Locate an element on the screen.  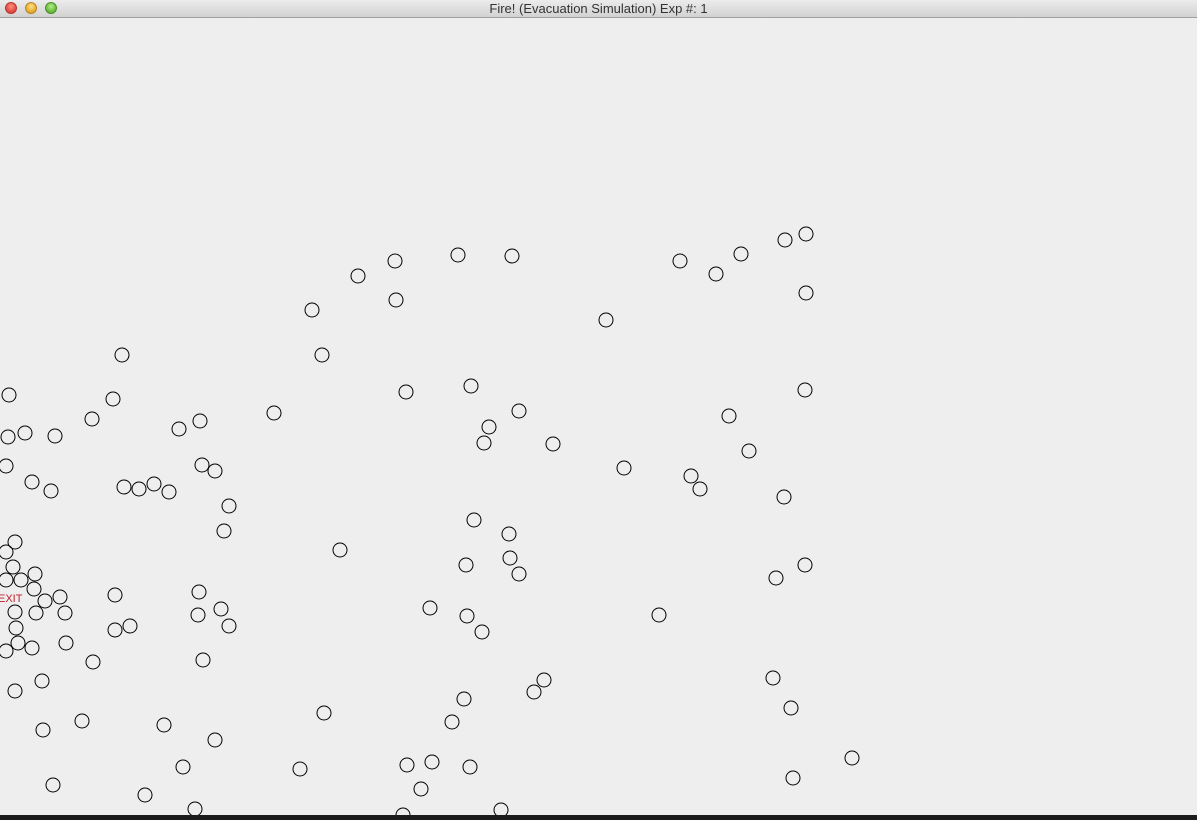
window-title: Fire! (Evacuation Simulation) Exp #: 1 is located at coordinates (598, 8).